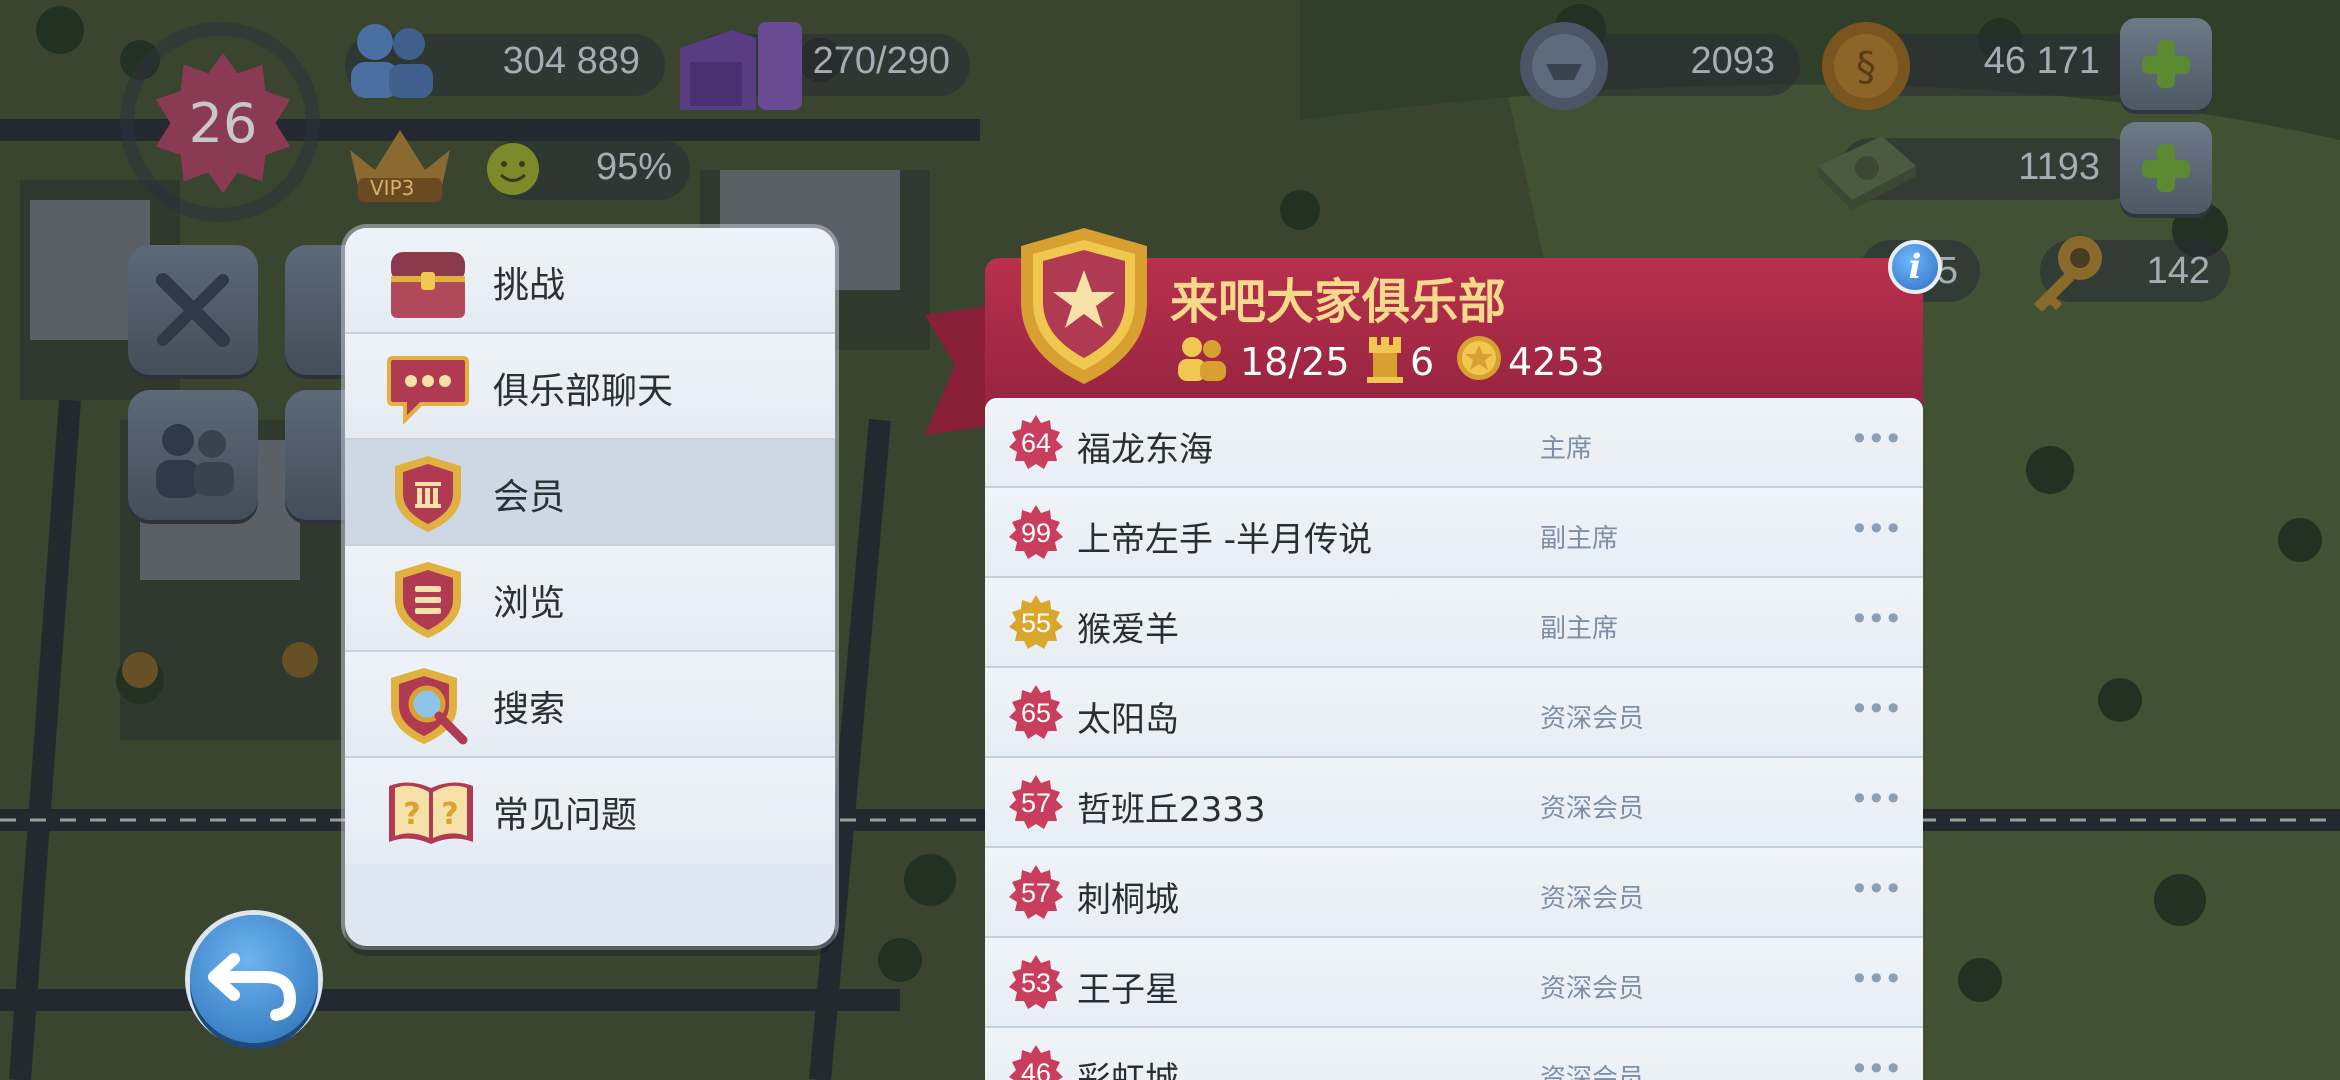 The height and width of the screenshot is (1080, 2340). I want to click on simcash-icon, so click(1867, 168).